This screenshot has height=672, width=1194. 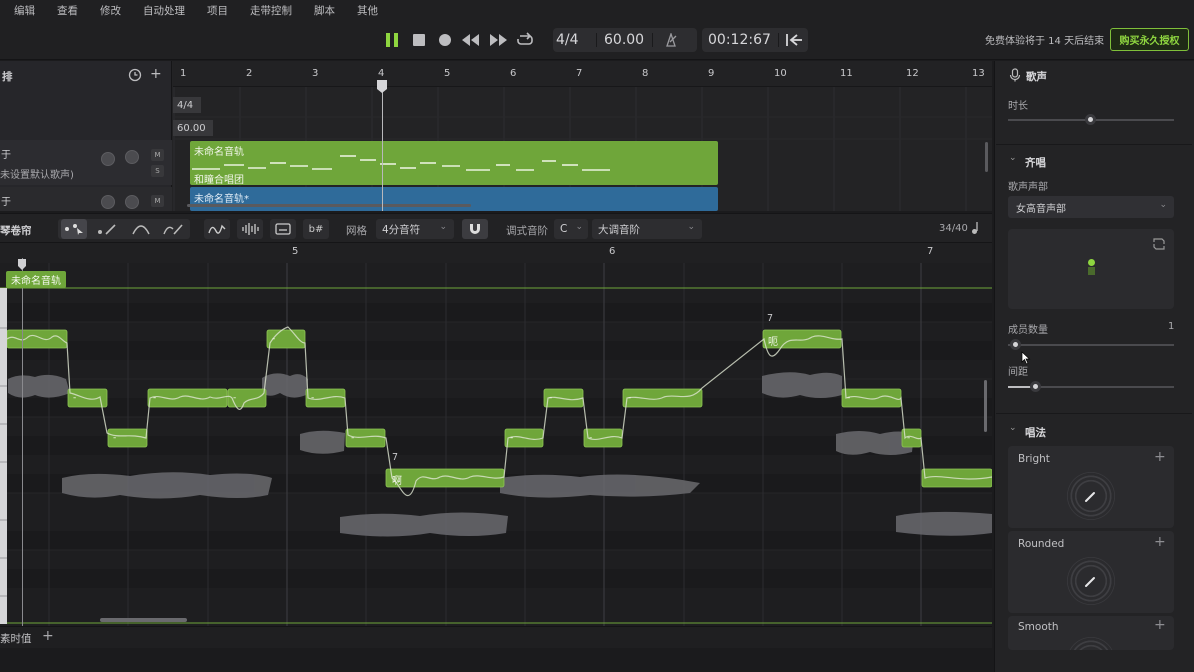 I want to click on clip-unnamed-track-copy: 未命名音轨*, so click(x=454, y=199).